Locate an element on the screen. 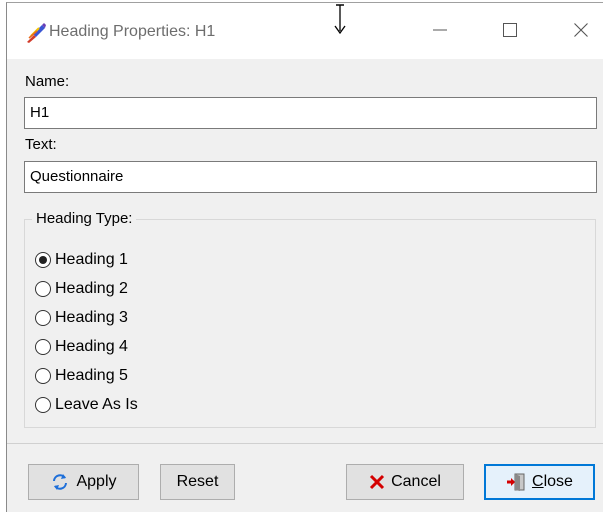 This screenshot has height=512, width=603. text-label: Text: is located at coordinates (41, 144).